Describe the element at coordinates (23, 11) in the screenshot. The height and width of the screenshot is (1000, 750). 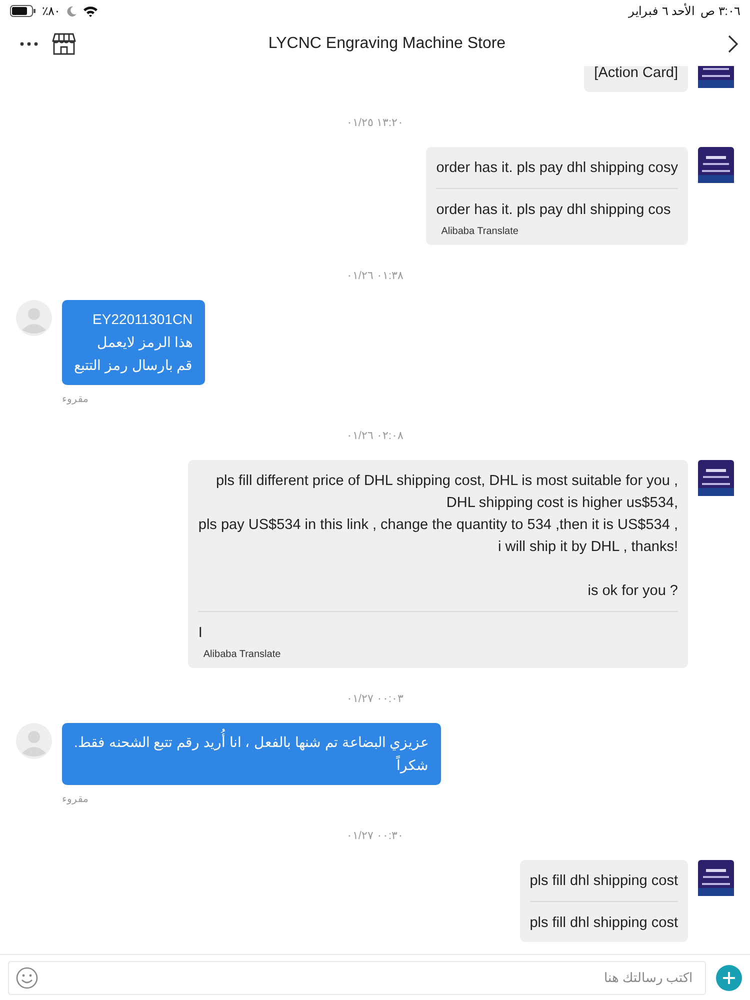
I see `battery-icon` at that location.